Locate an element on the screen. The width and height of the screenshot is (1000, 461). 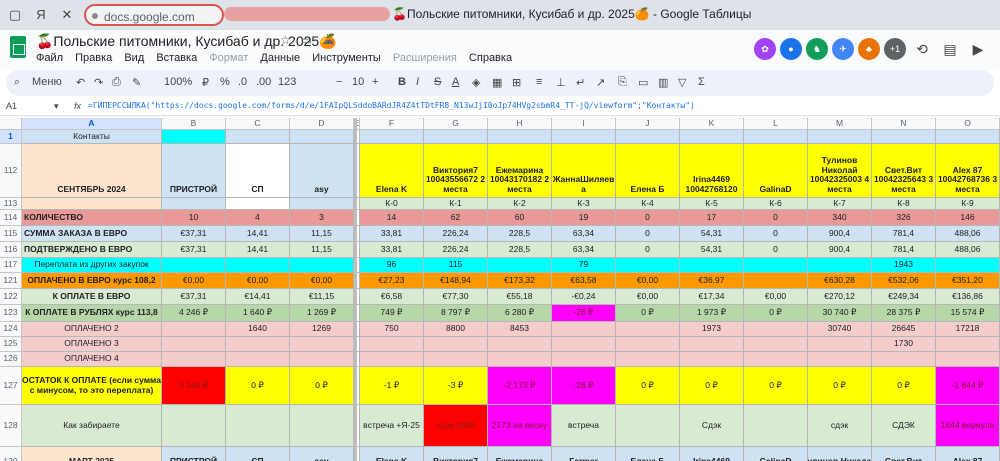
cell-j112: Елена Б is located at coordinates (648, 171).